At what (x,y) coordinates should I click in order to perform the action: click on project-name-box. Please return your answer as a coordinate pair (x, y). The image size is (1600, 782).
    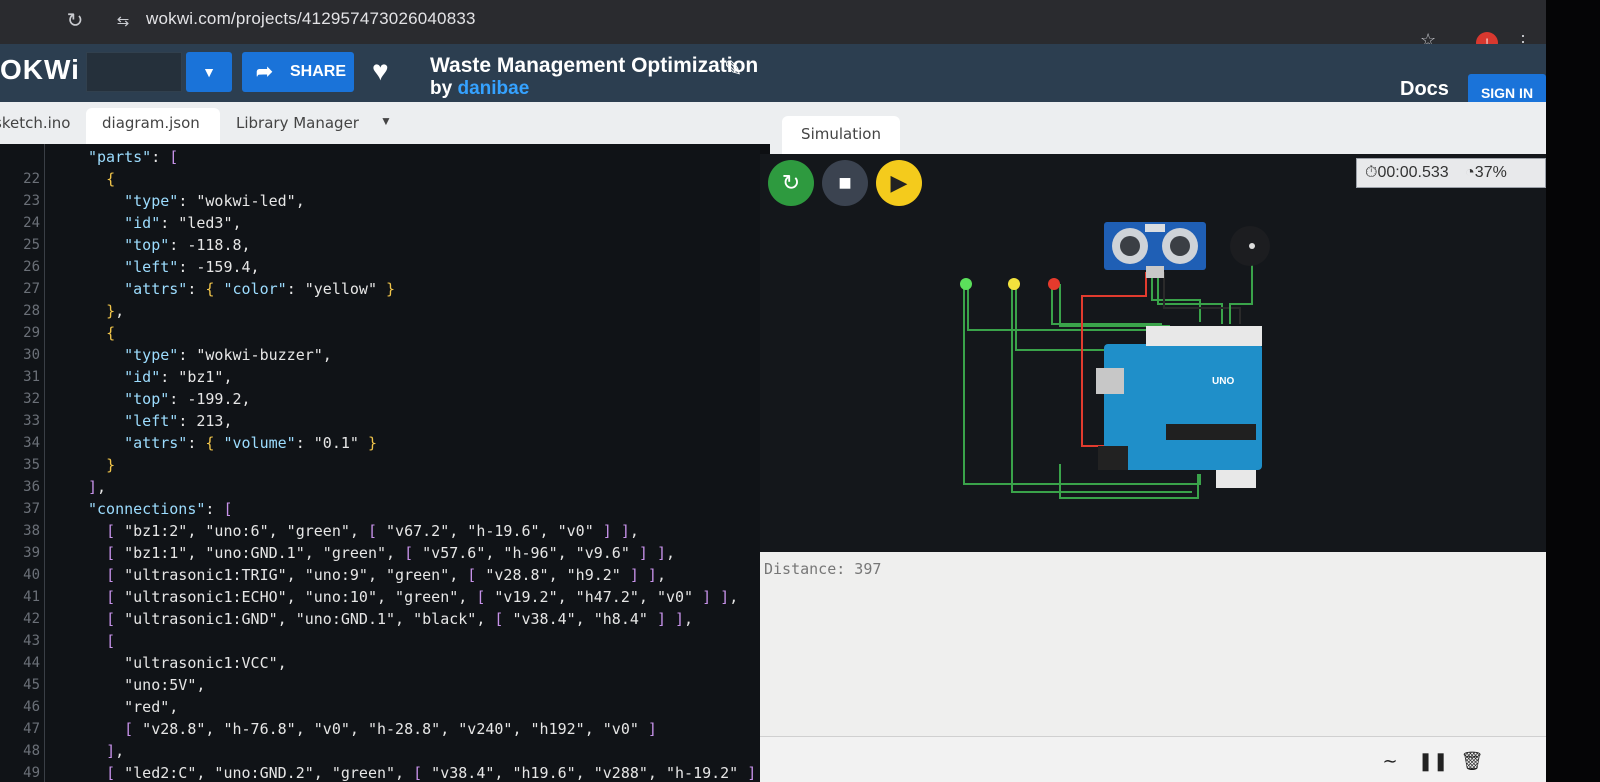
    Looking at the image, I should click on (134, 72).